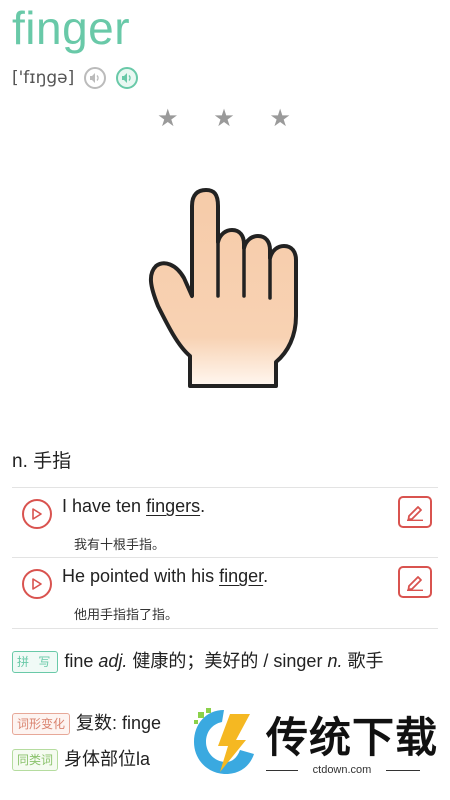  I want to click on watermark: 传统下载 ctdown.com, so click(315, 750).